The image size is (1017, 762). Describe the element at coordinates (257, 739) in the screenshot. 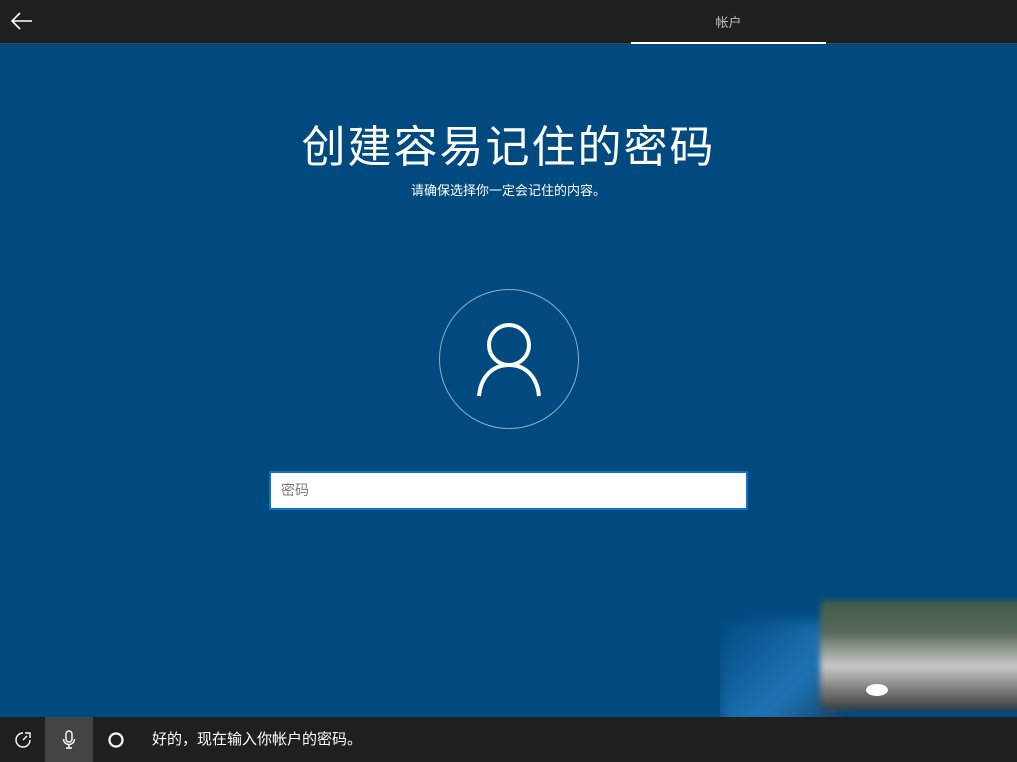

I see `cortana-message: 好的，现在输入你帐户的密码。` at that location.